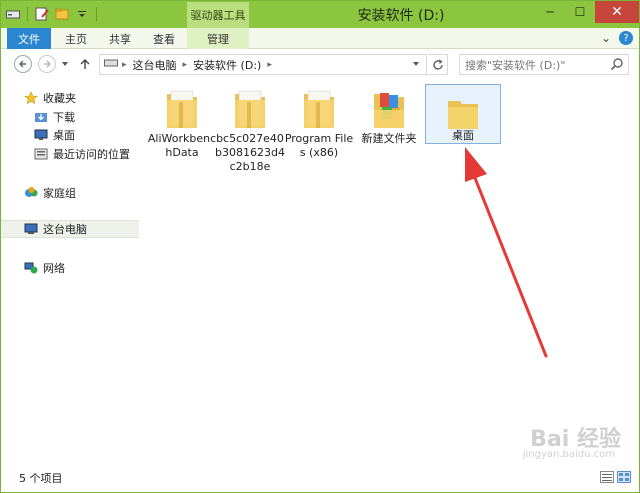 Image resolution: width=640 pixels, height=493 pixels. Describe the element at coordinates (91, 154) in the screenshot. I see `nav-item-label: 最近访问的位置` at that location.